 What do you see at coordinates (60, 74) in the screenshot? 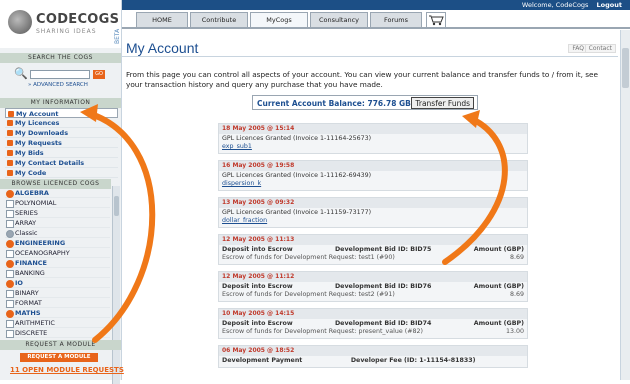
I see `search-input` at bounding box center [60, 74].